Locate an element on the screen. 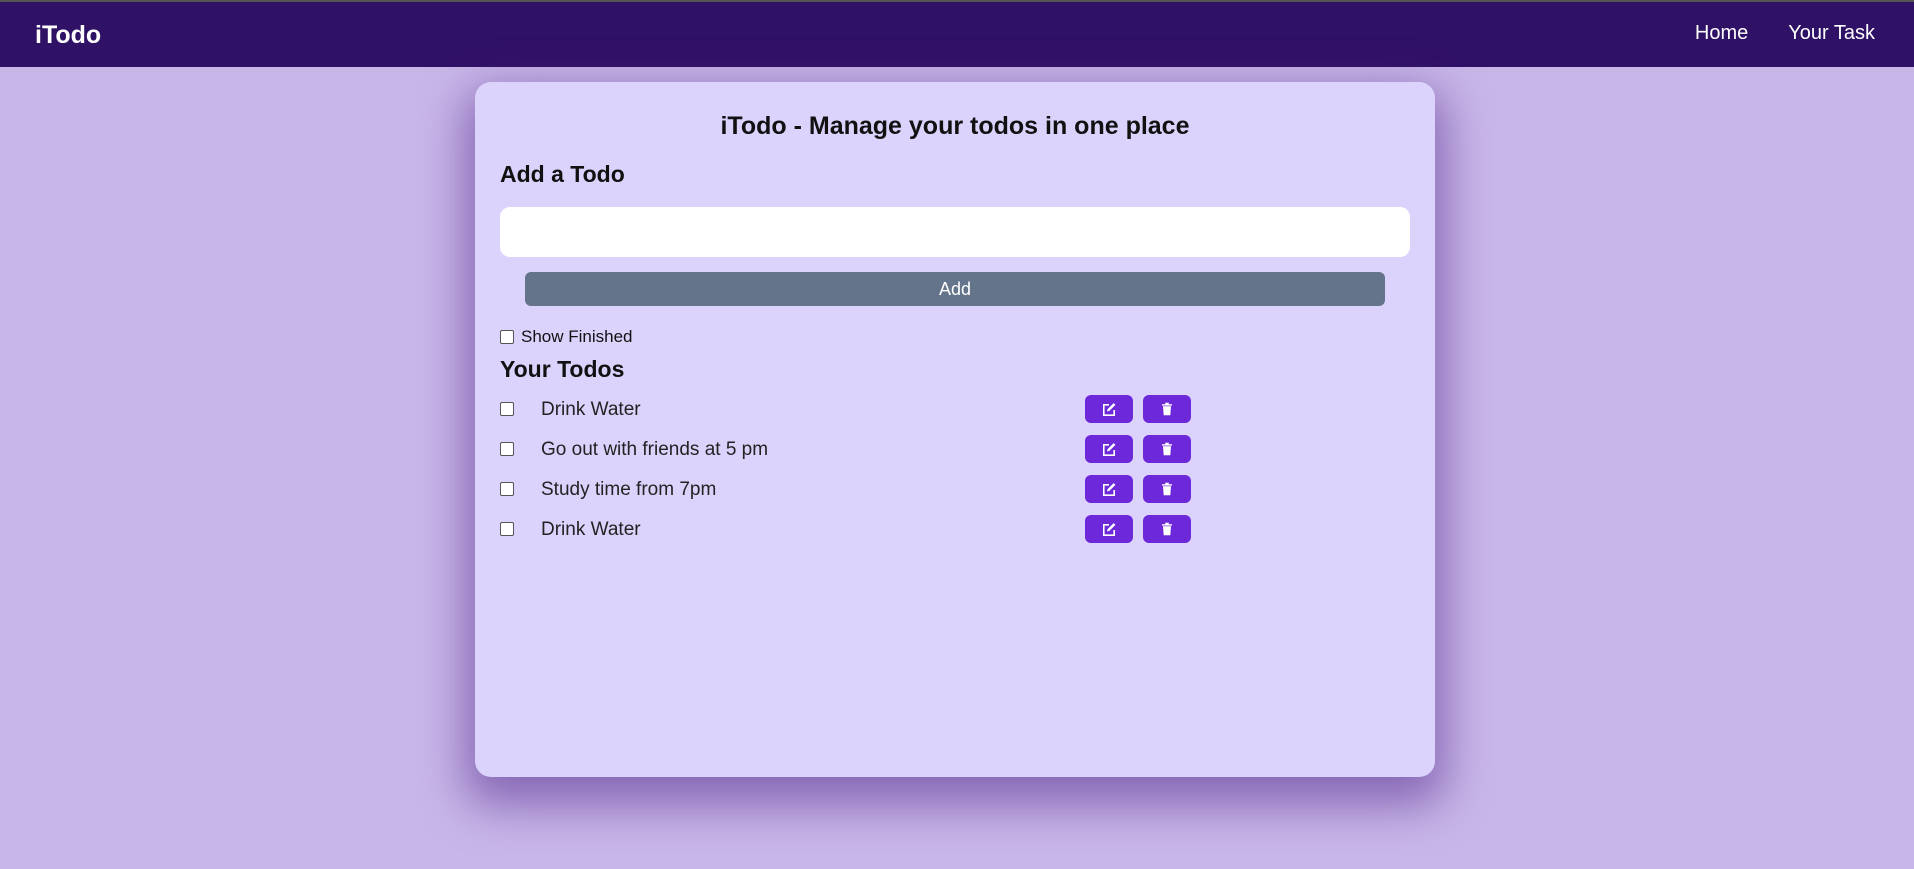 The image size is (1914, 869). add-button: Add is located at coordinates (955, 289).